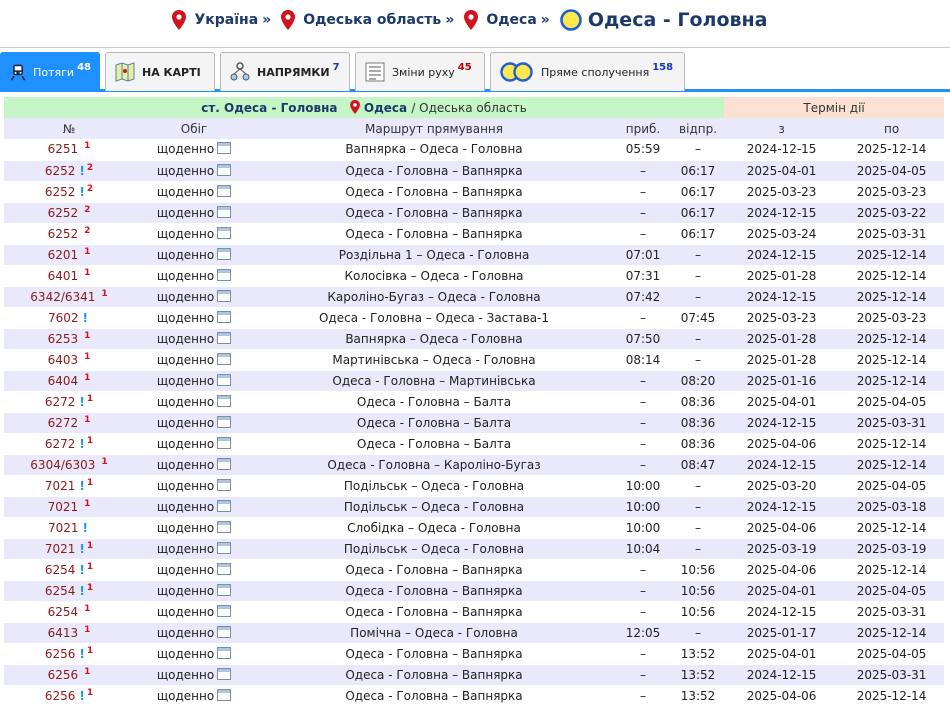 This screenshot has width=950, height=710. I want to click on train-number-link: 7602, so click(63, 318).